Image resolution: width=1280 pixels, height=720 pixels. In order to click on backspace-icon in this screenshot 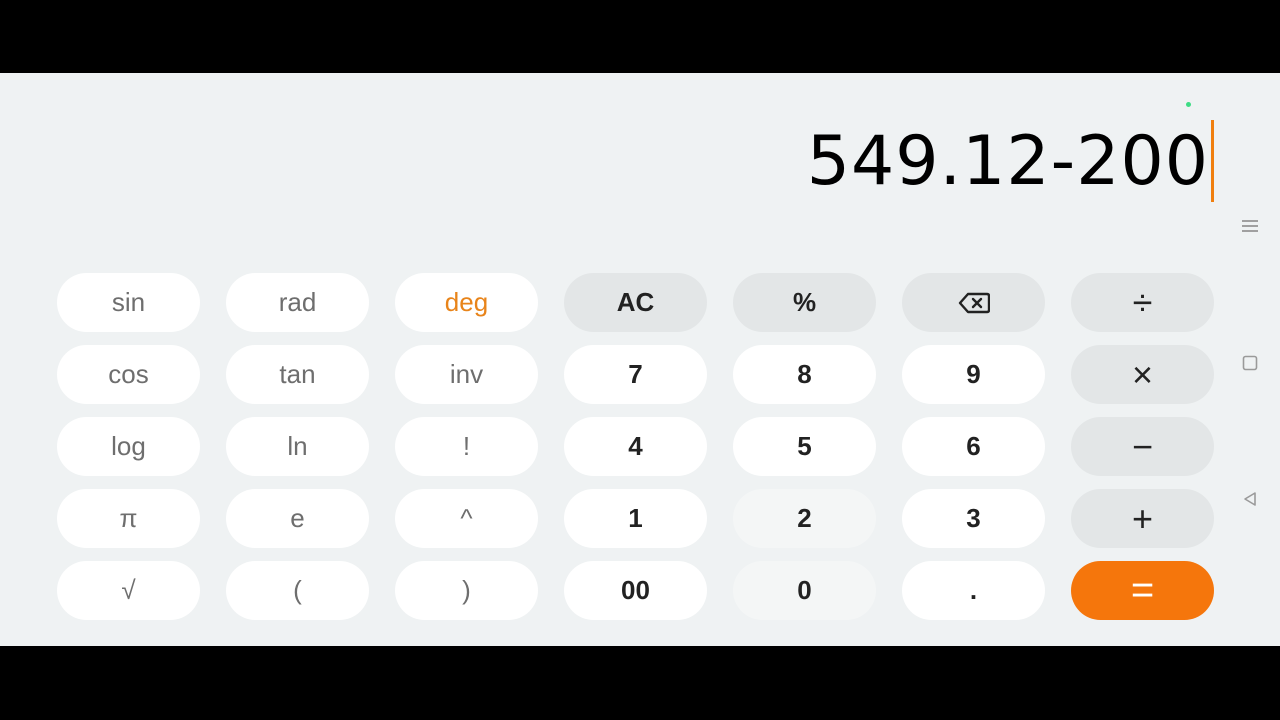, I will do `click(974, 302)`.